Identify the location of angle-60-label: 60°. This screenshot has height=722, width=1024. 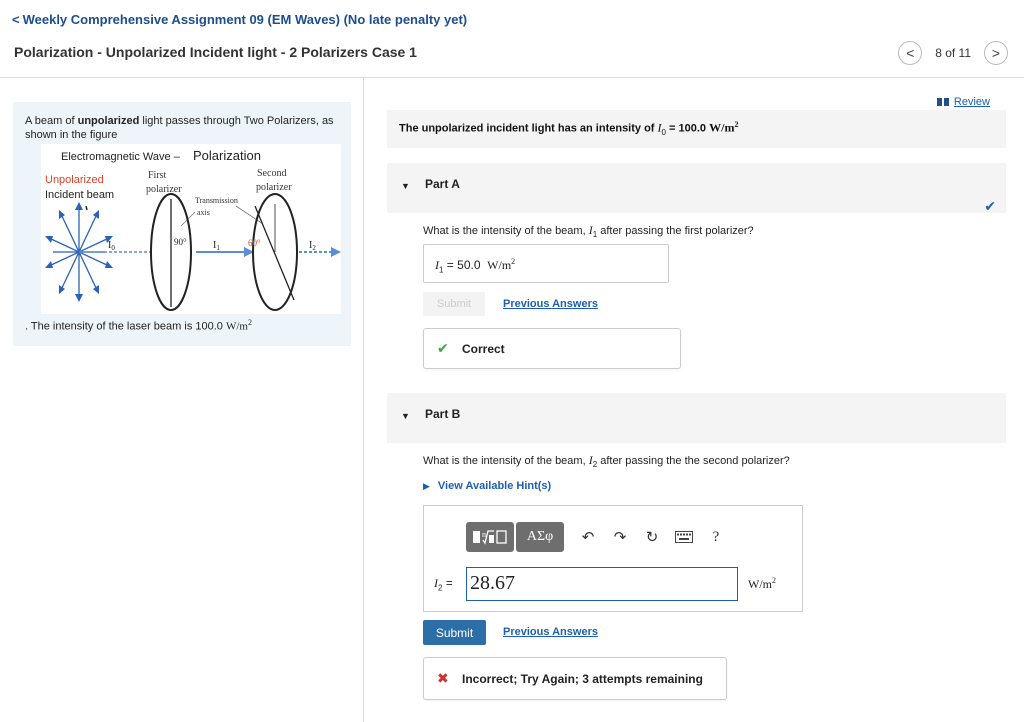
(254, 243).